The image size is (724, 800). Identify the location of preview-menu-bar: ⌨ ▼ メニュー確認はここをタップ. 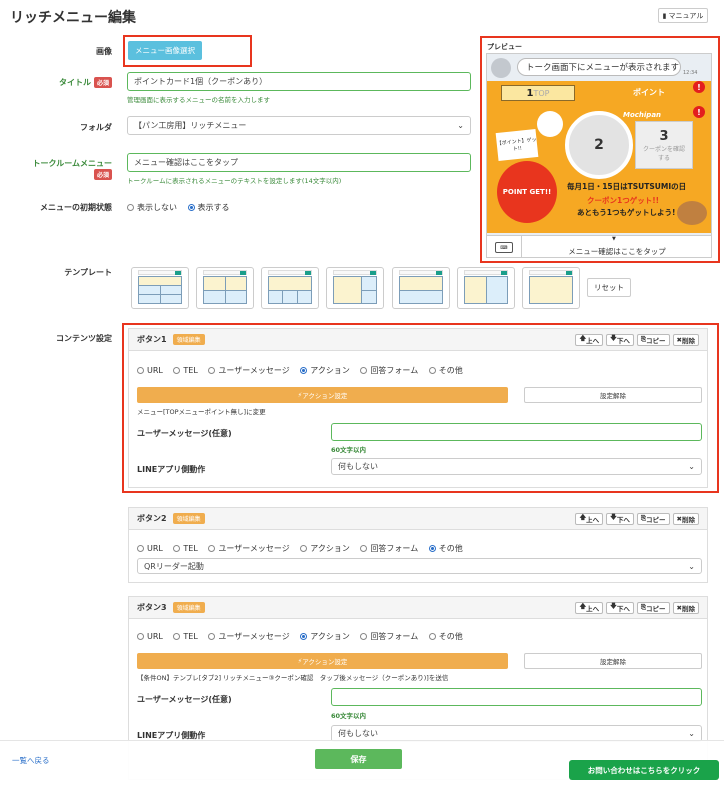
(599, 246).